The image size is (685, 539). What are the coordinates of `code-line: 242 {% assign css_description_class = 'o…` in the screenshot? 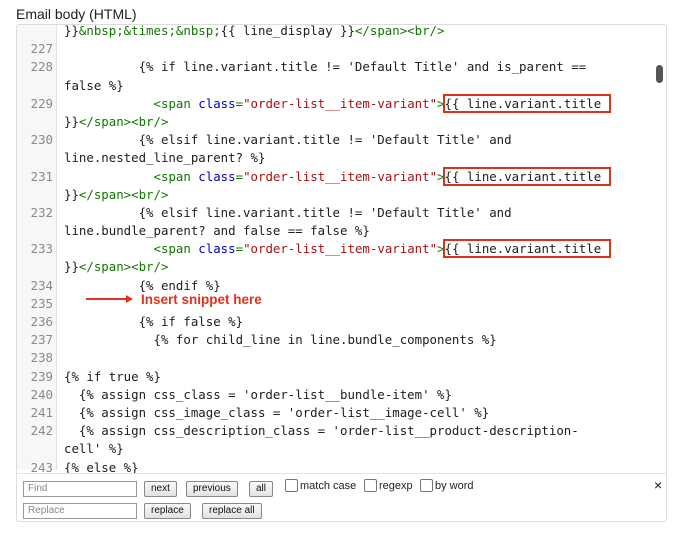 It's located at (337, 431).